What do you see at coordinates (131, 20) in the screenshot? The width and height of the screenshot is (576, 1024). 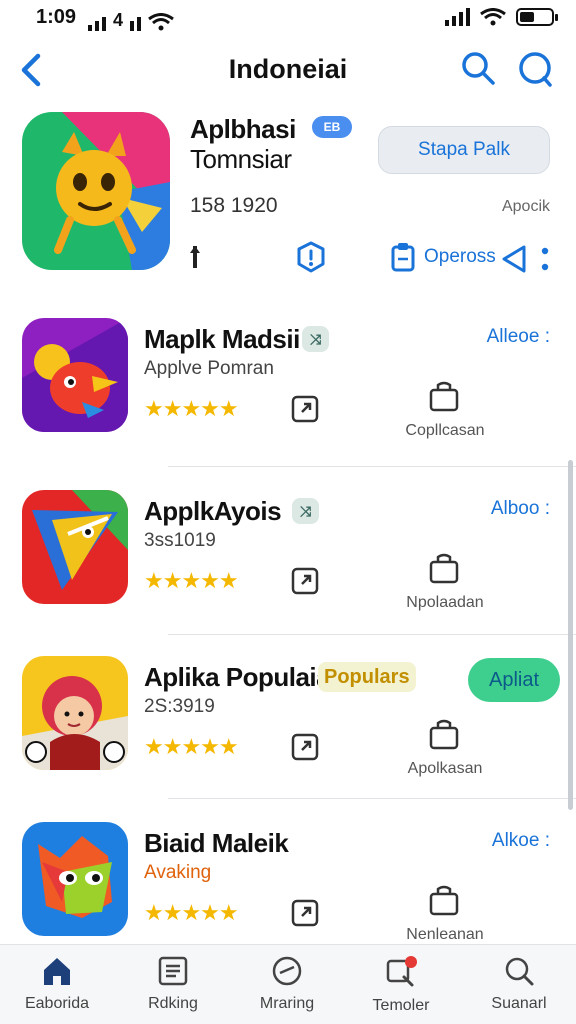 I see `signal-icon-left: 4` at bounding box center [131, 20].